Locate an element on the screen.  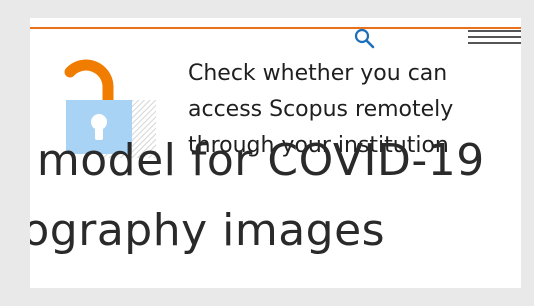
article-title-line-2: nography images is located at coordinates (208, 230).